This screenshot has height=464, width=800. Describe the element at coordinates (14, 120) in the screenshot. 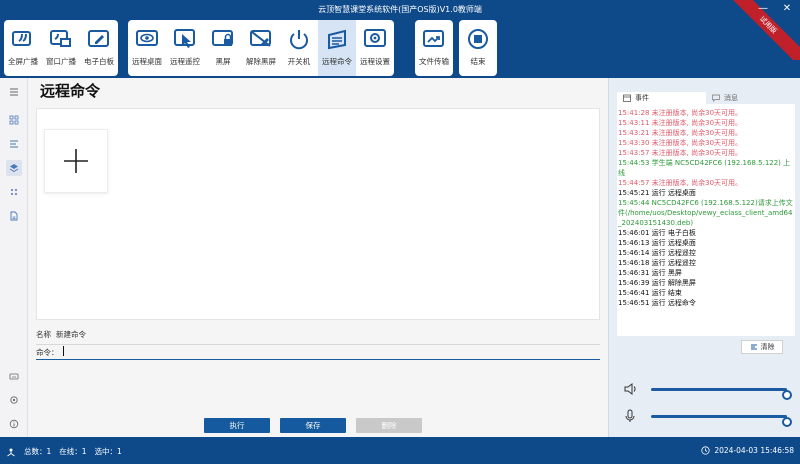

I see `grid-view-icon` at that location.